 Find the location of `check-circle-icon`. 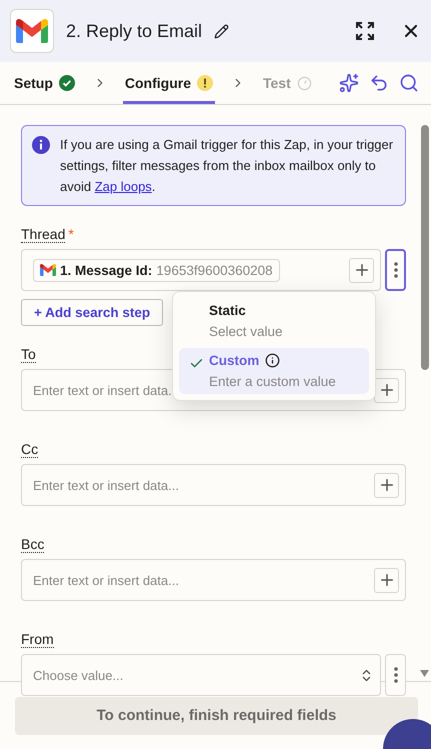

check-circle-icon is located at coordinates (66, 83).